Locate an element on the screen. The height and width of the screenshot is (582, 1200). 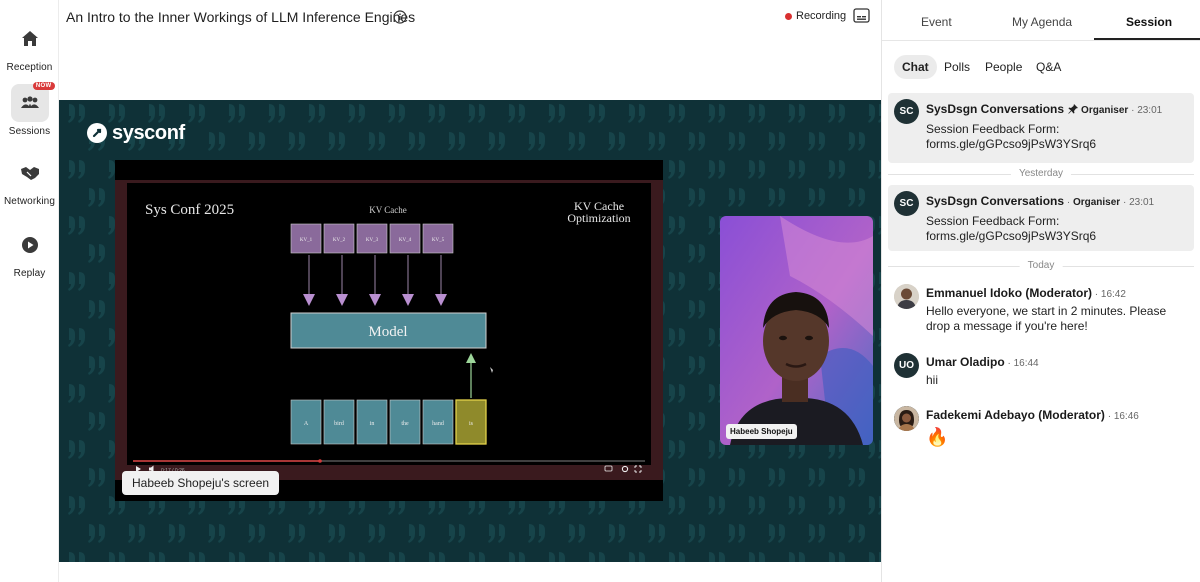
nav-item-sessions: NOW Sessions is located at coordinates (29, 109).